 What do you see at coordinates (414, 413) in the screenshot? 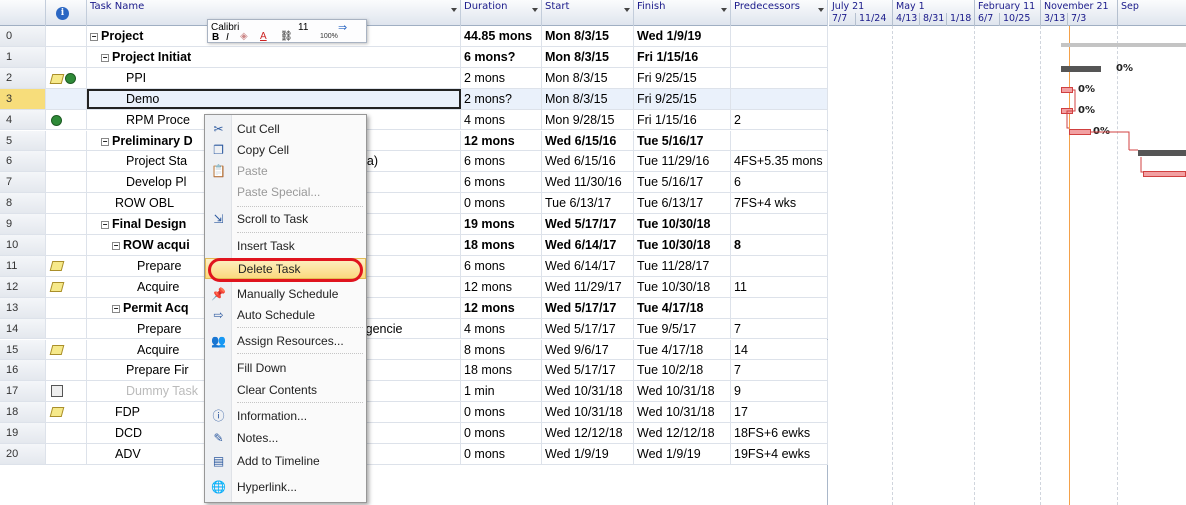
I see `table-row: 18 FDP 0 mons Wed 10/31/18 Wed 10/31/18 17` at bounding box center [414, 413].